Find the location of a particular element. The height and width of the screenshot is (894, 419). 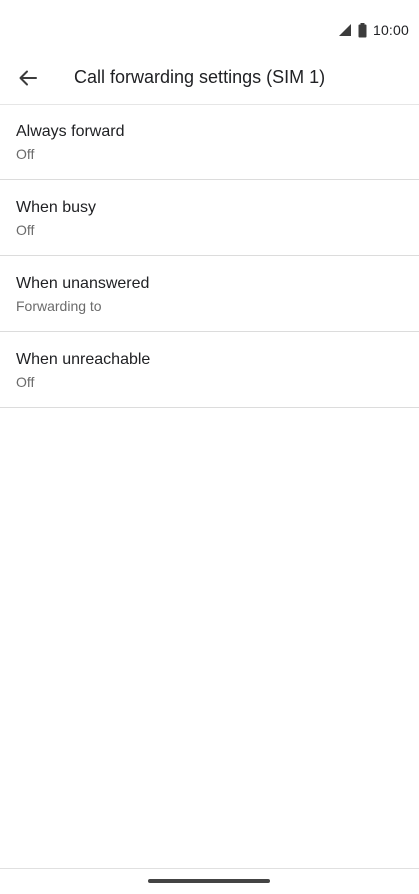

status-bar: 10:00 is located at coordinates (209, 30).